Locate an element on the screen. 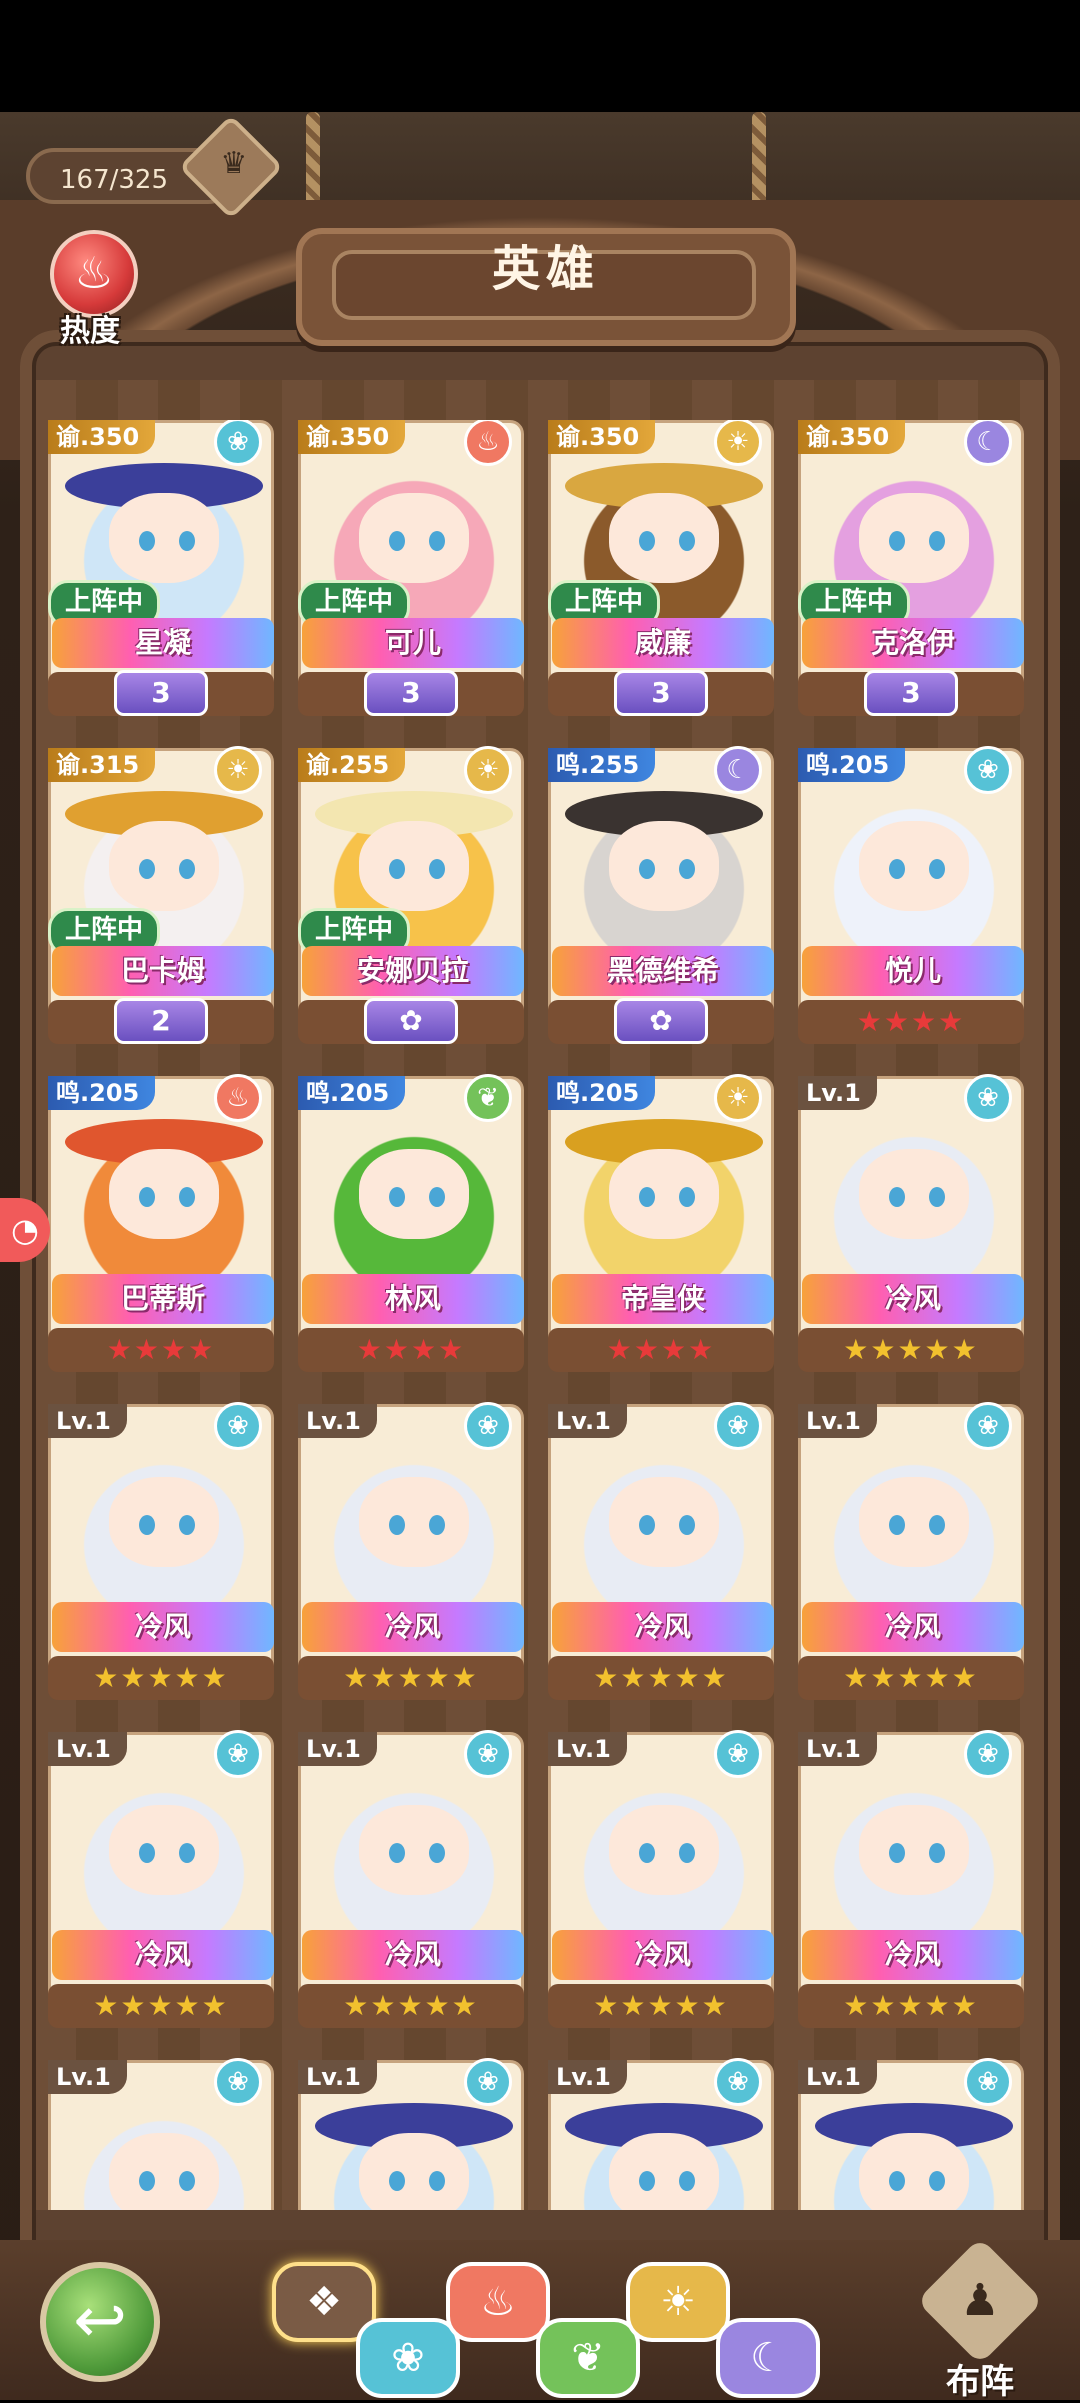 The height and width of the screenshot is (2403, 1080). filter-tab-water: ❀ is located at coordinates (408, 2358).